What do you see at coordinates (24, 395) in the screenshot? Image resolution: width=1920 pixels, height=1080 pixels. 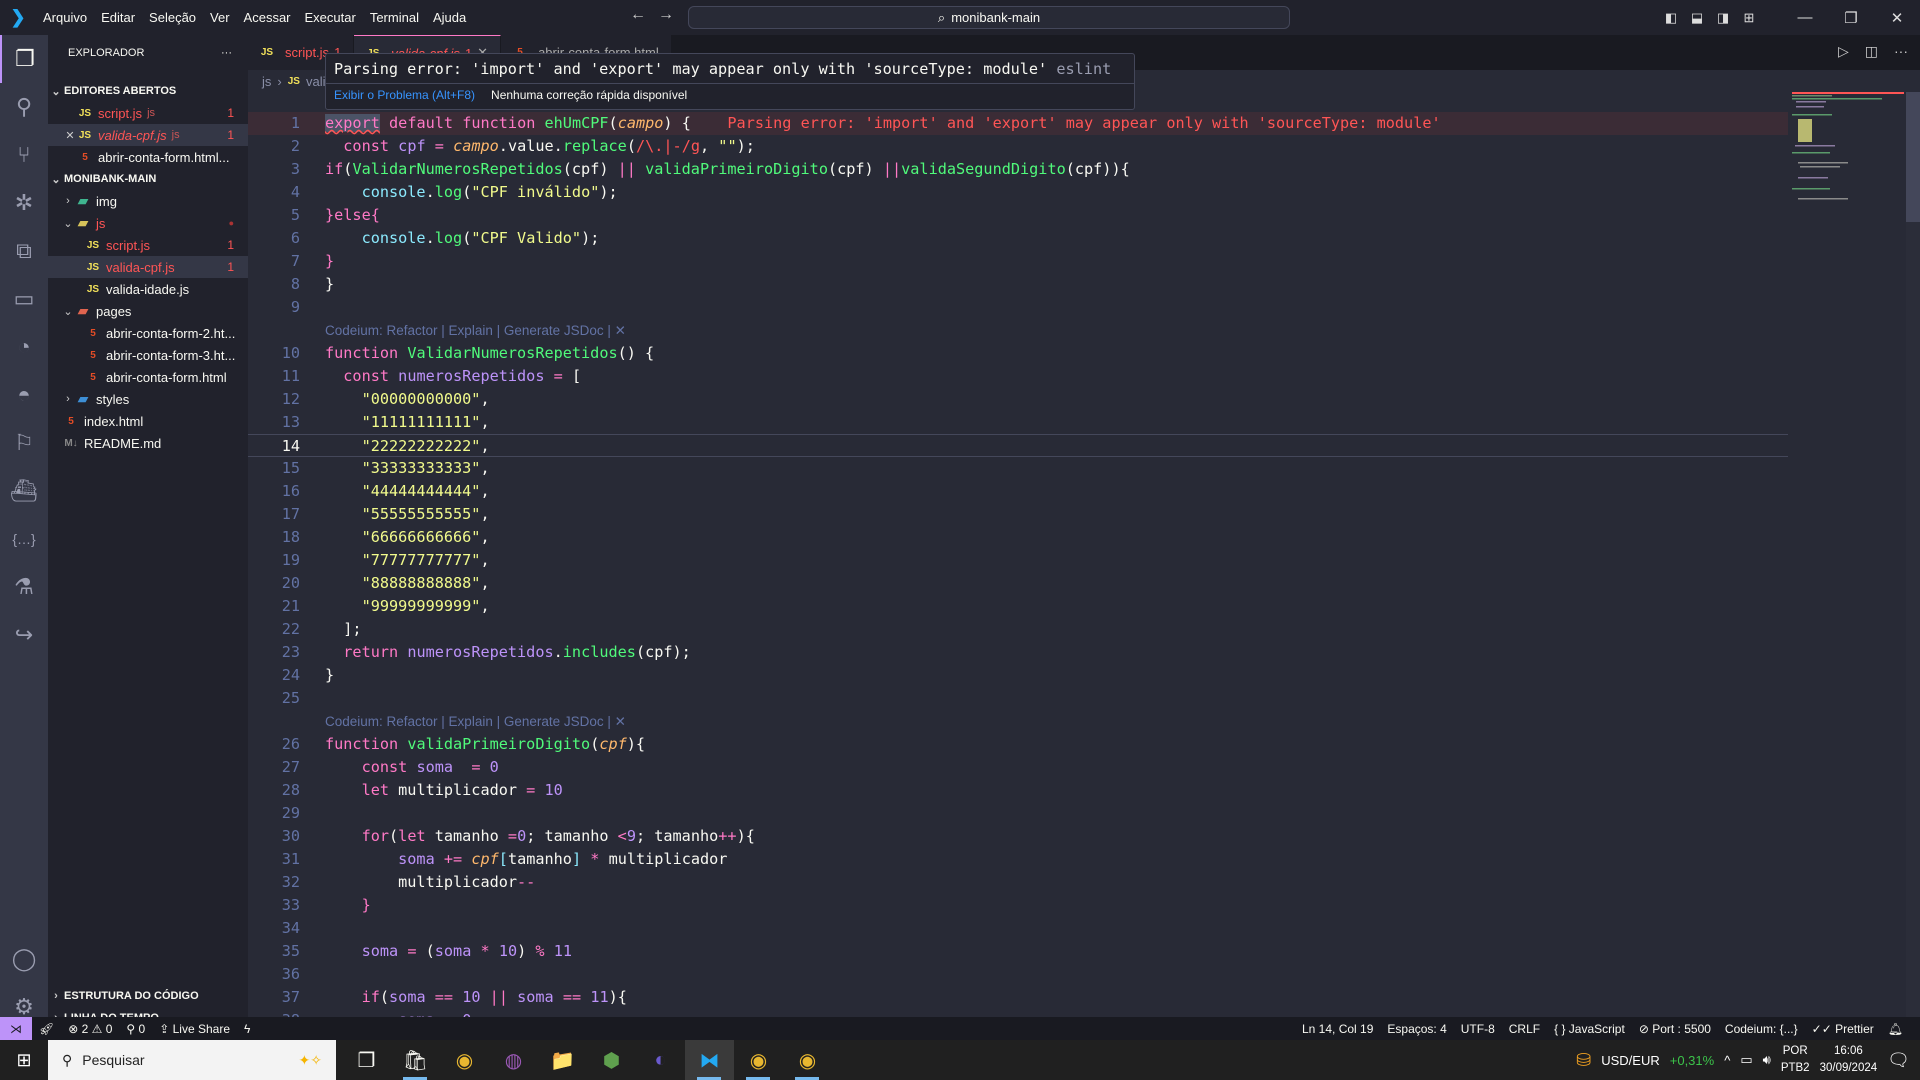 I see `github-icon: ◓` at bounding box center [24, 395].